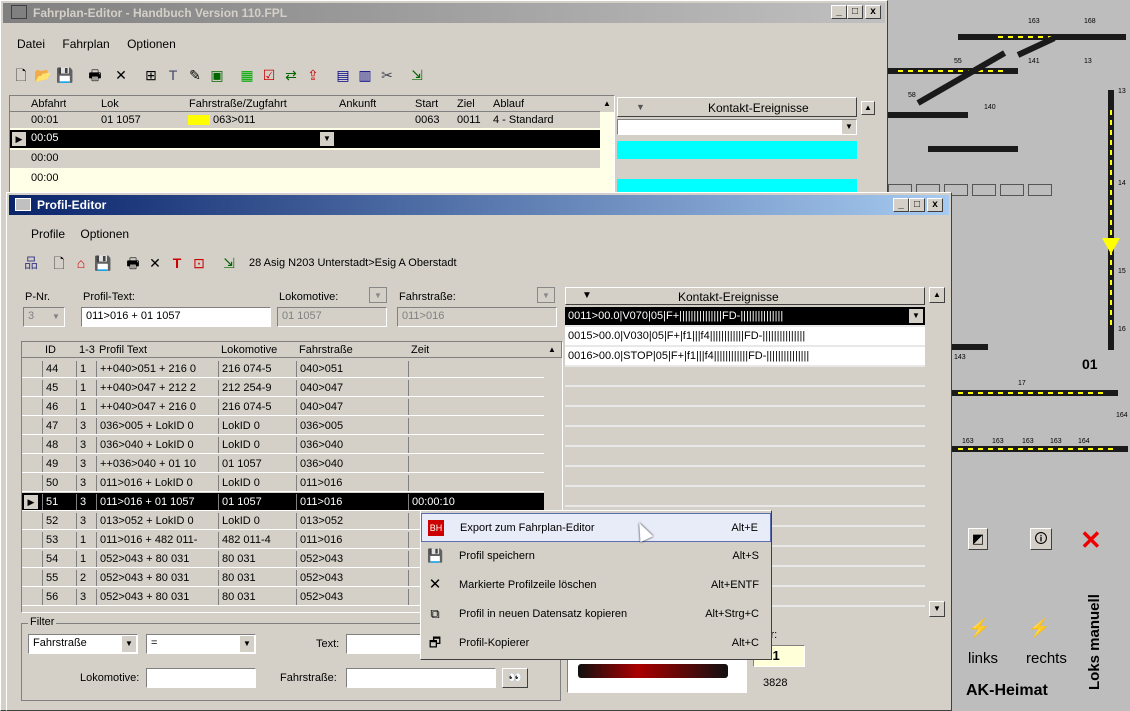  I want to click on grid-icon: ▦, so click(247, 75).